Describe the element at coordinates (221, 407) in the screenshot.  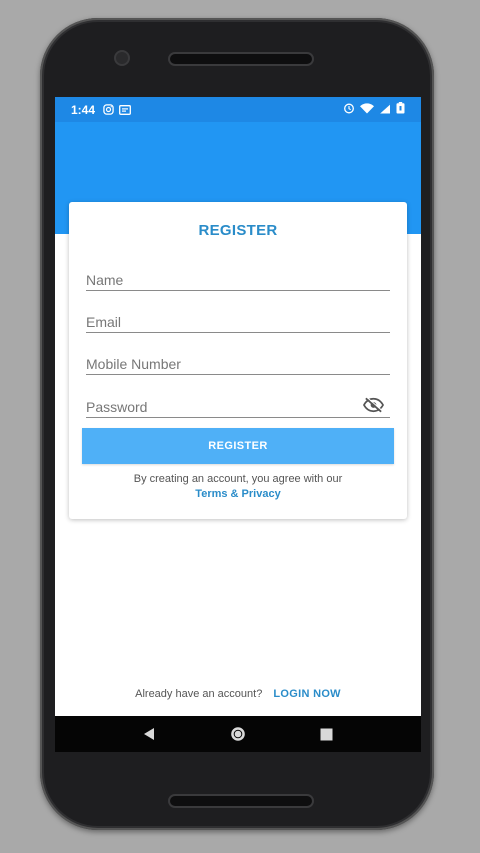
I see `password-input` at that location.